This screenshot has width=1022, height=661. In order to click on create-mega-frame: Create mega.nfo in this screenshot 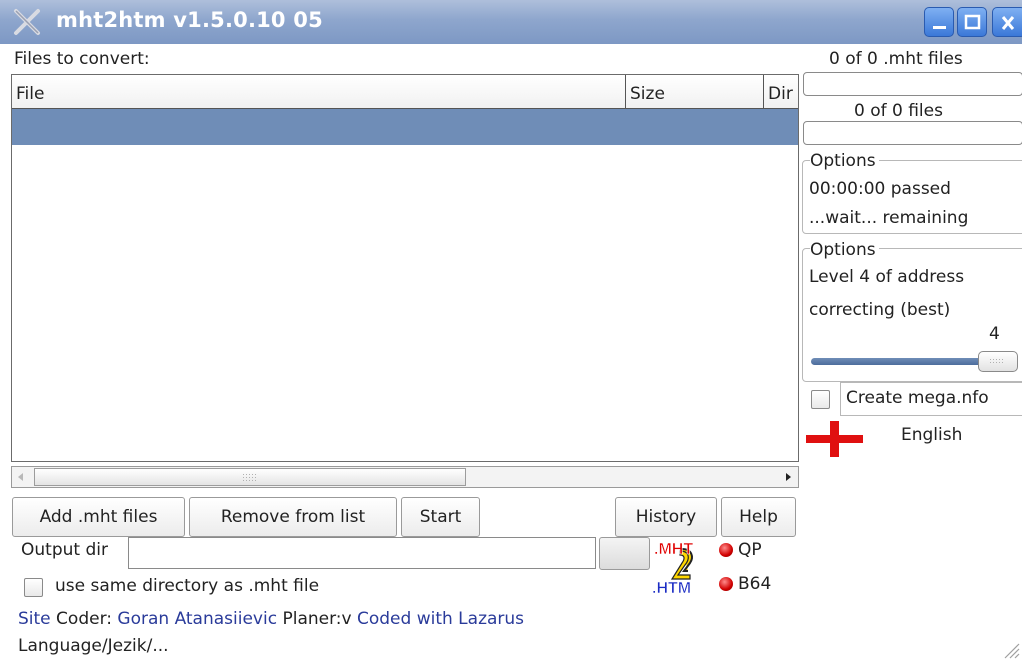, I will do `click(931, 399)`.